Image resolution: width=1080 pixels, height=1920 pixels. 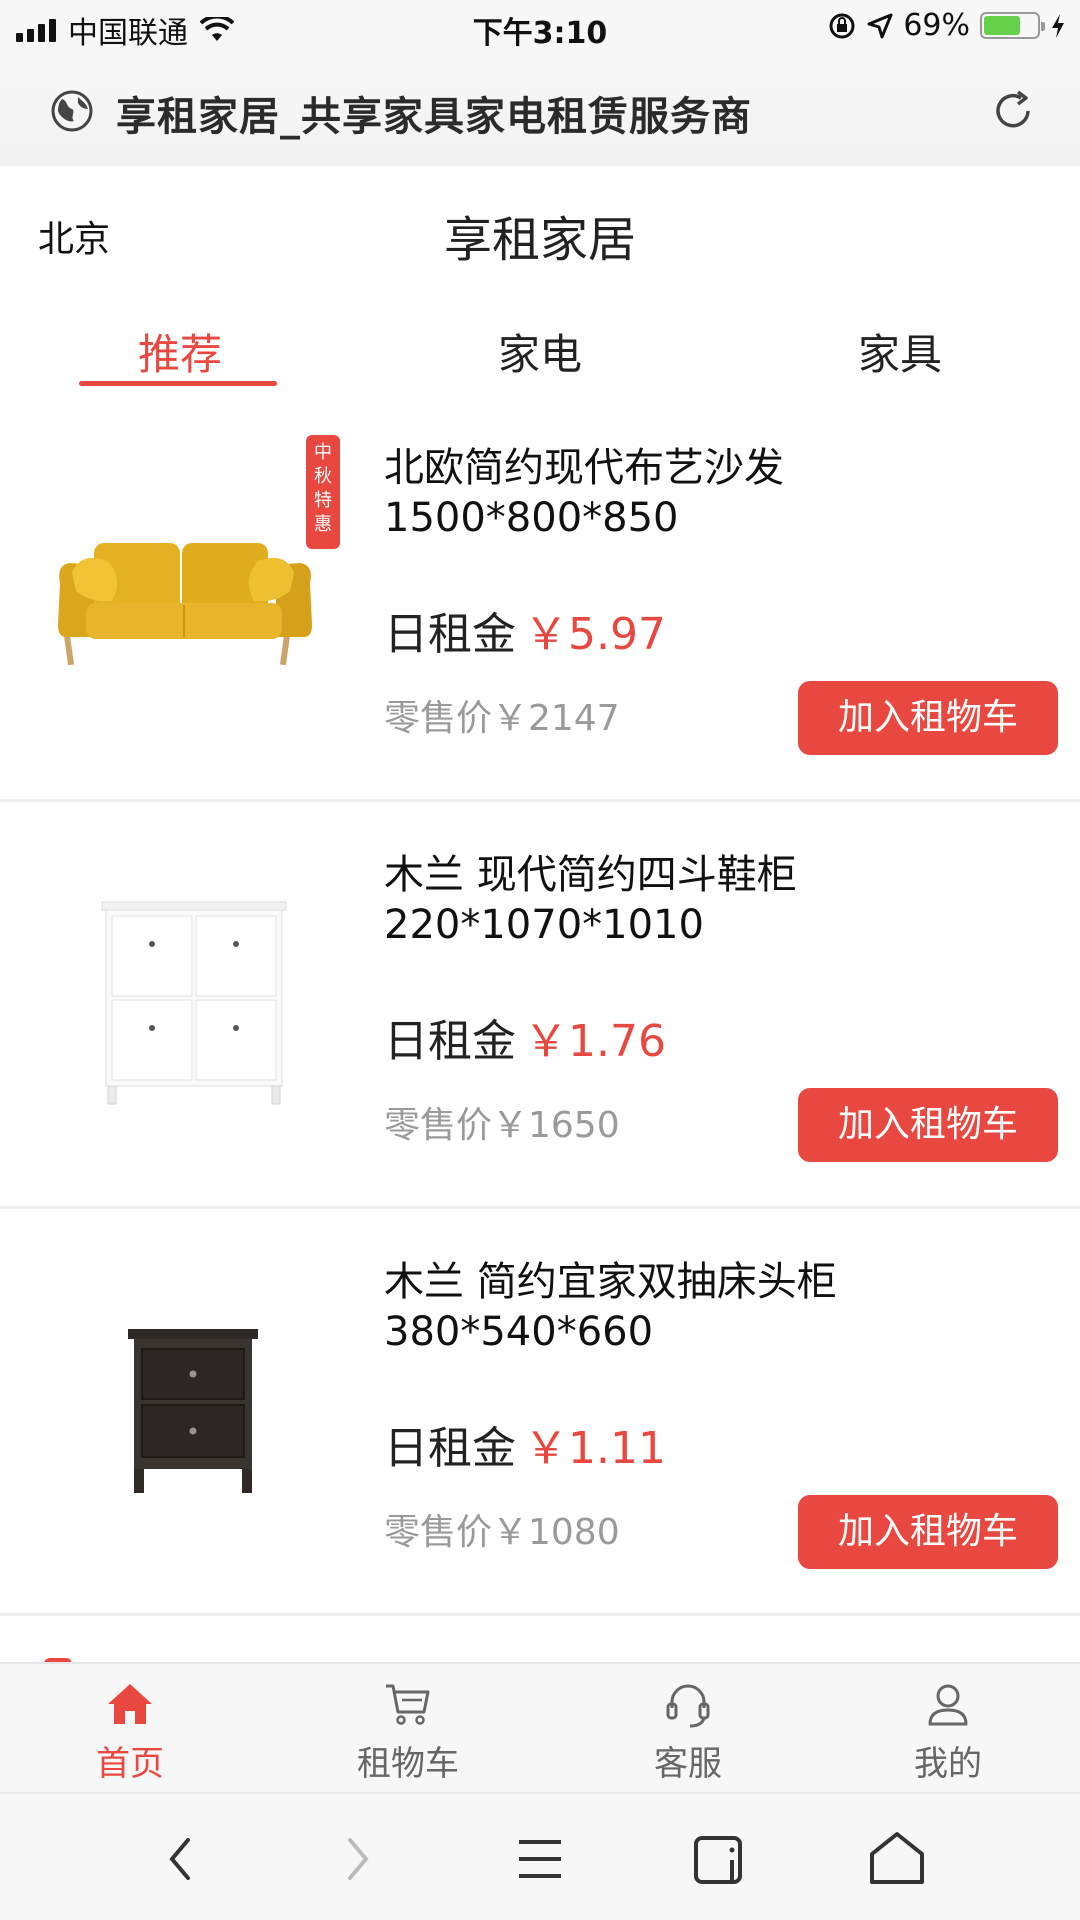 I want to click on bottom-nav: 首页 租物车 客服 我的, so click(x=540, y=1727).